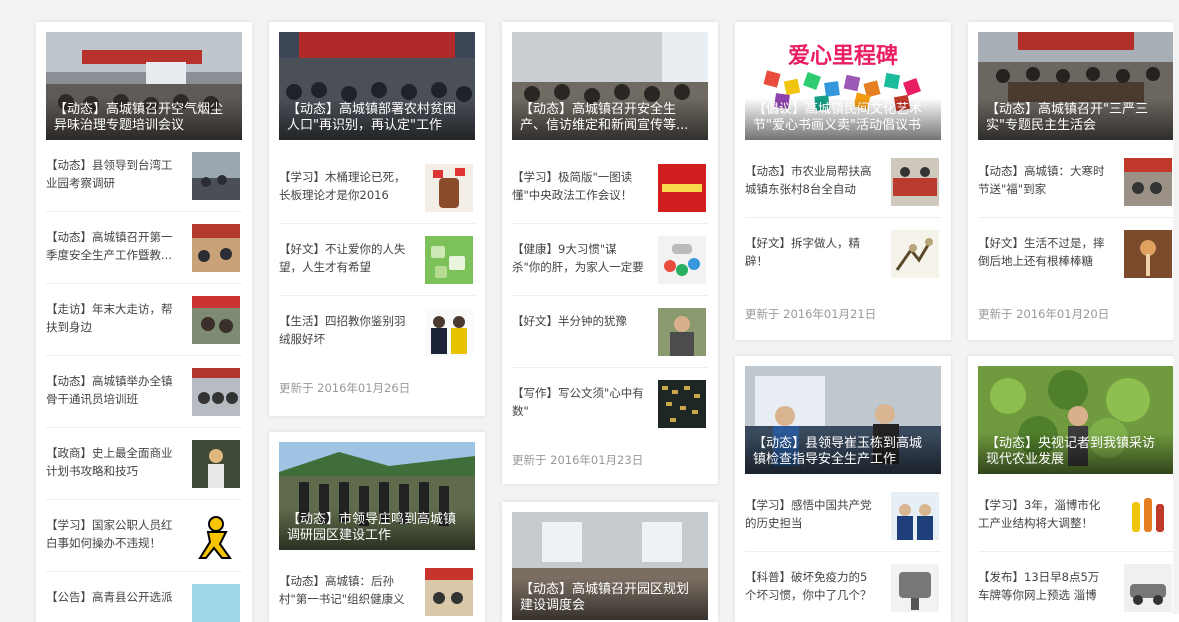  What do you see at coordinates (842, 56) in the screenshot?
I see `banner-text: 爱心里程碑` at bounding box center [842, 56].